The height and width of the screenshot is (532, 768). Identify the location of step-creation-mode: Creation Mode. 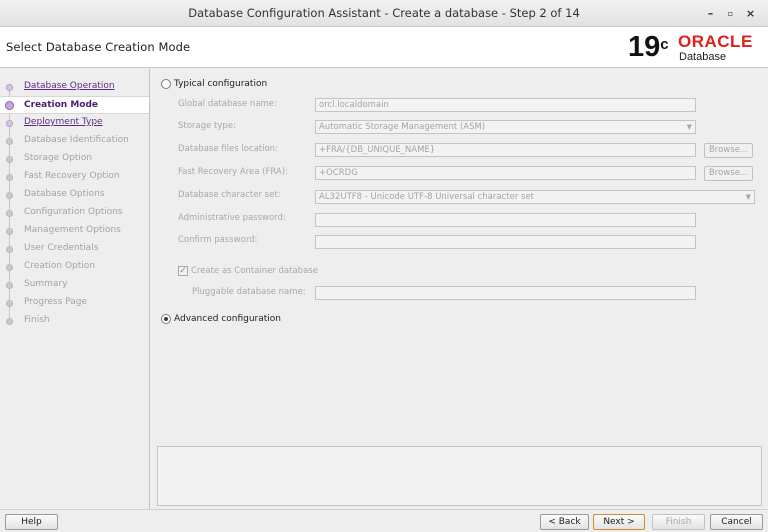
(74, 105).